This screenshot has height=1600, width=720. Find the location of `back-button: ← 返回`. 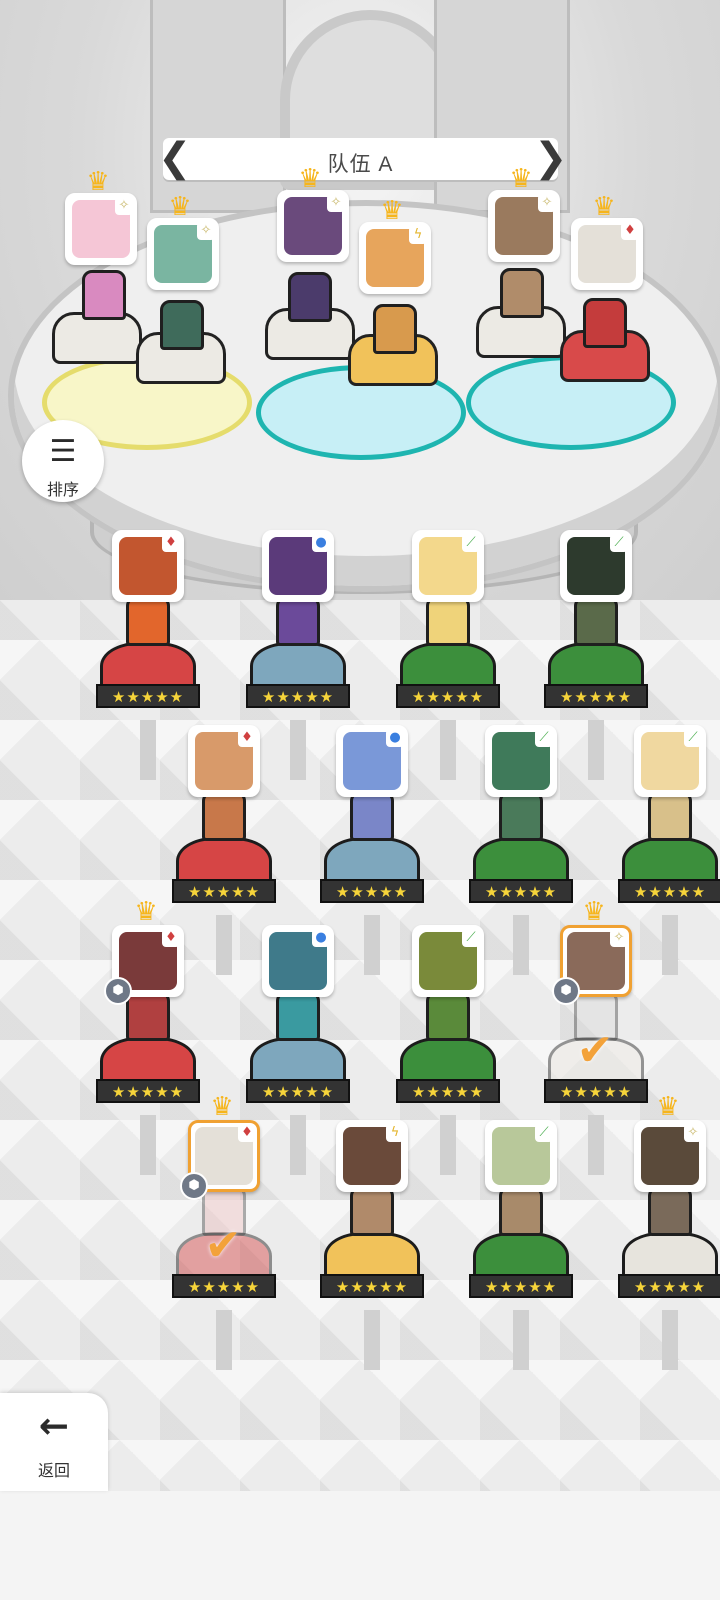

back-button: ← 返回 is located at coordinates (54, 1442).